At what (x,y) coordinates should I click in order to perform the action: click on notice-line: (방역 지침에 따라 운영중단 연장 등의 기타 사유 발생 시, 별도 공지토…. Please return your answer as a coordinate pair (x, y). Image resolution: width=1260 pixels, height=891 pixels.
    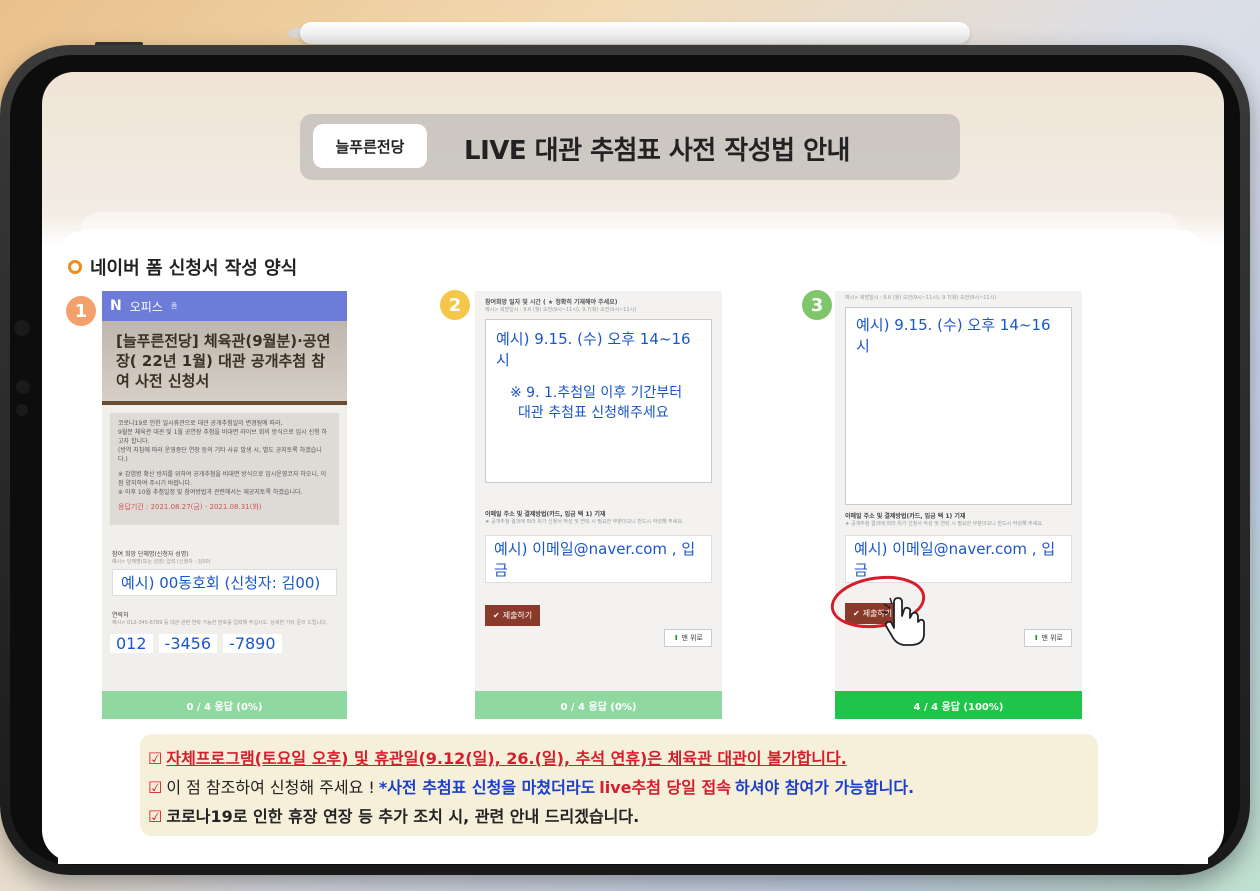
    Looking at the image, I should click on (220, 455).